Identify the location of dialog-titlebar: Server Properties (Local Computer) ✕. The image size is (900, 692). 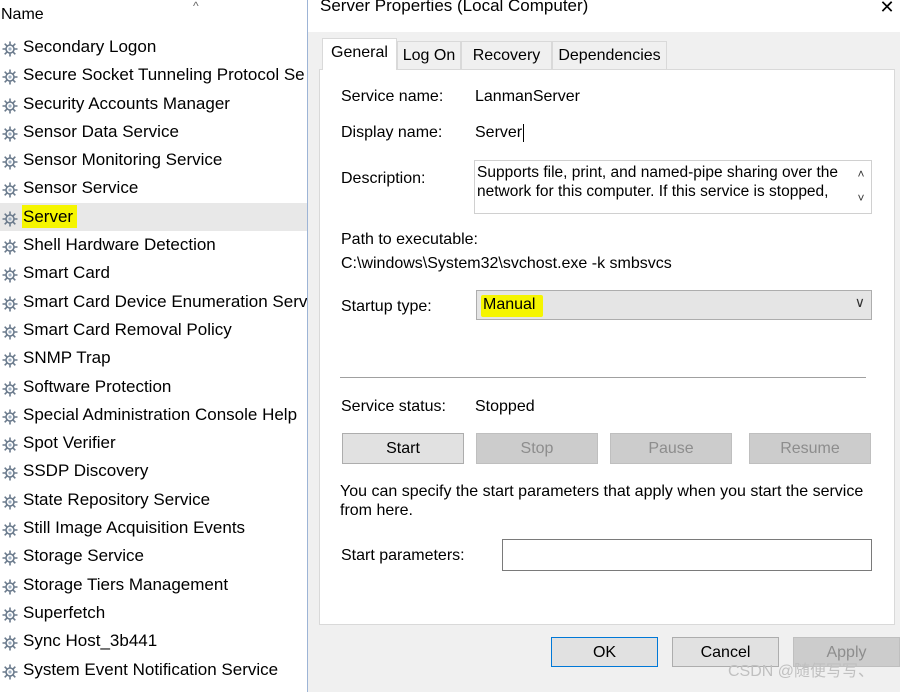
(604, 16).